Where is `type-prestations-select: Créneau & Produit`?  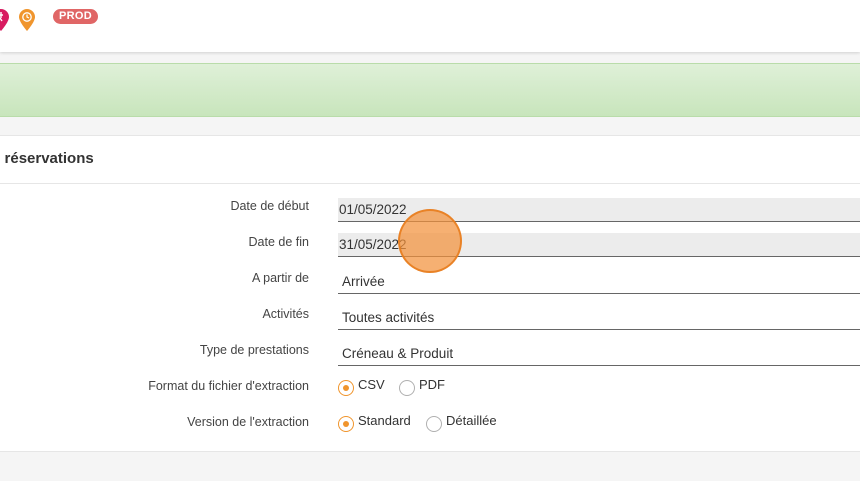
type-prestations-select: Créneau & Produit is located at coordinates (599, 354).